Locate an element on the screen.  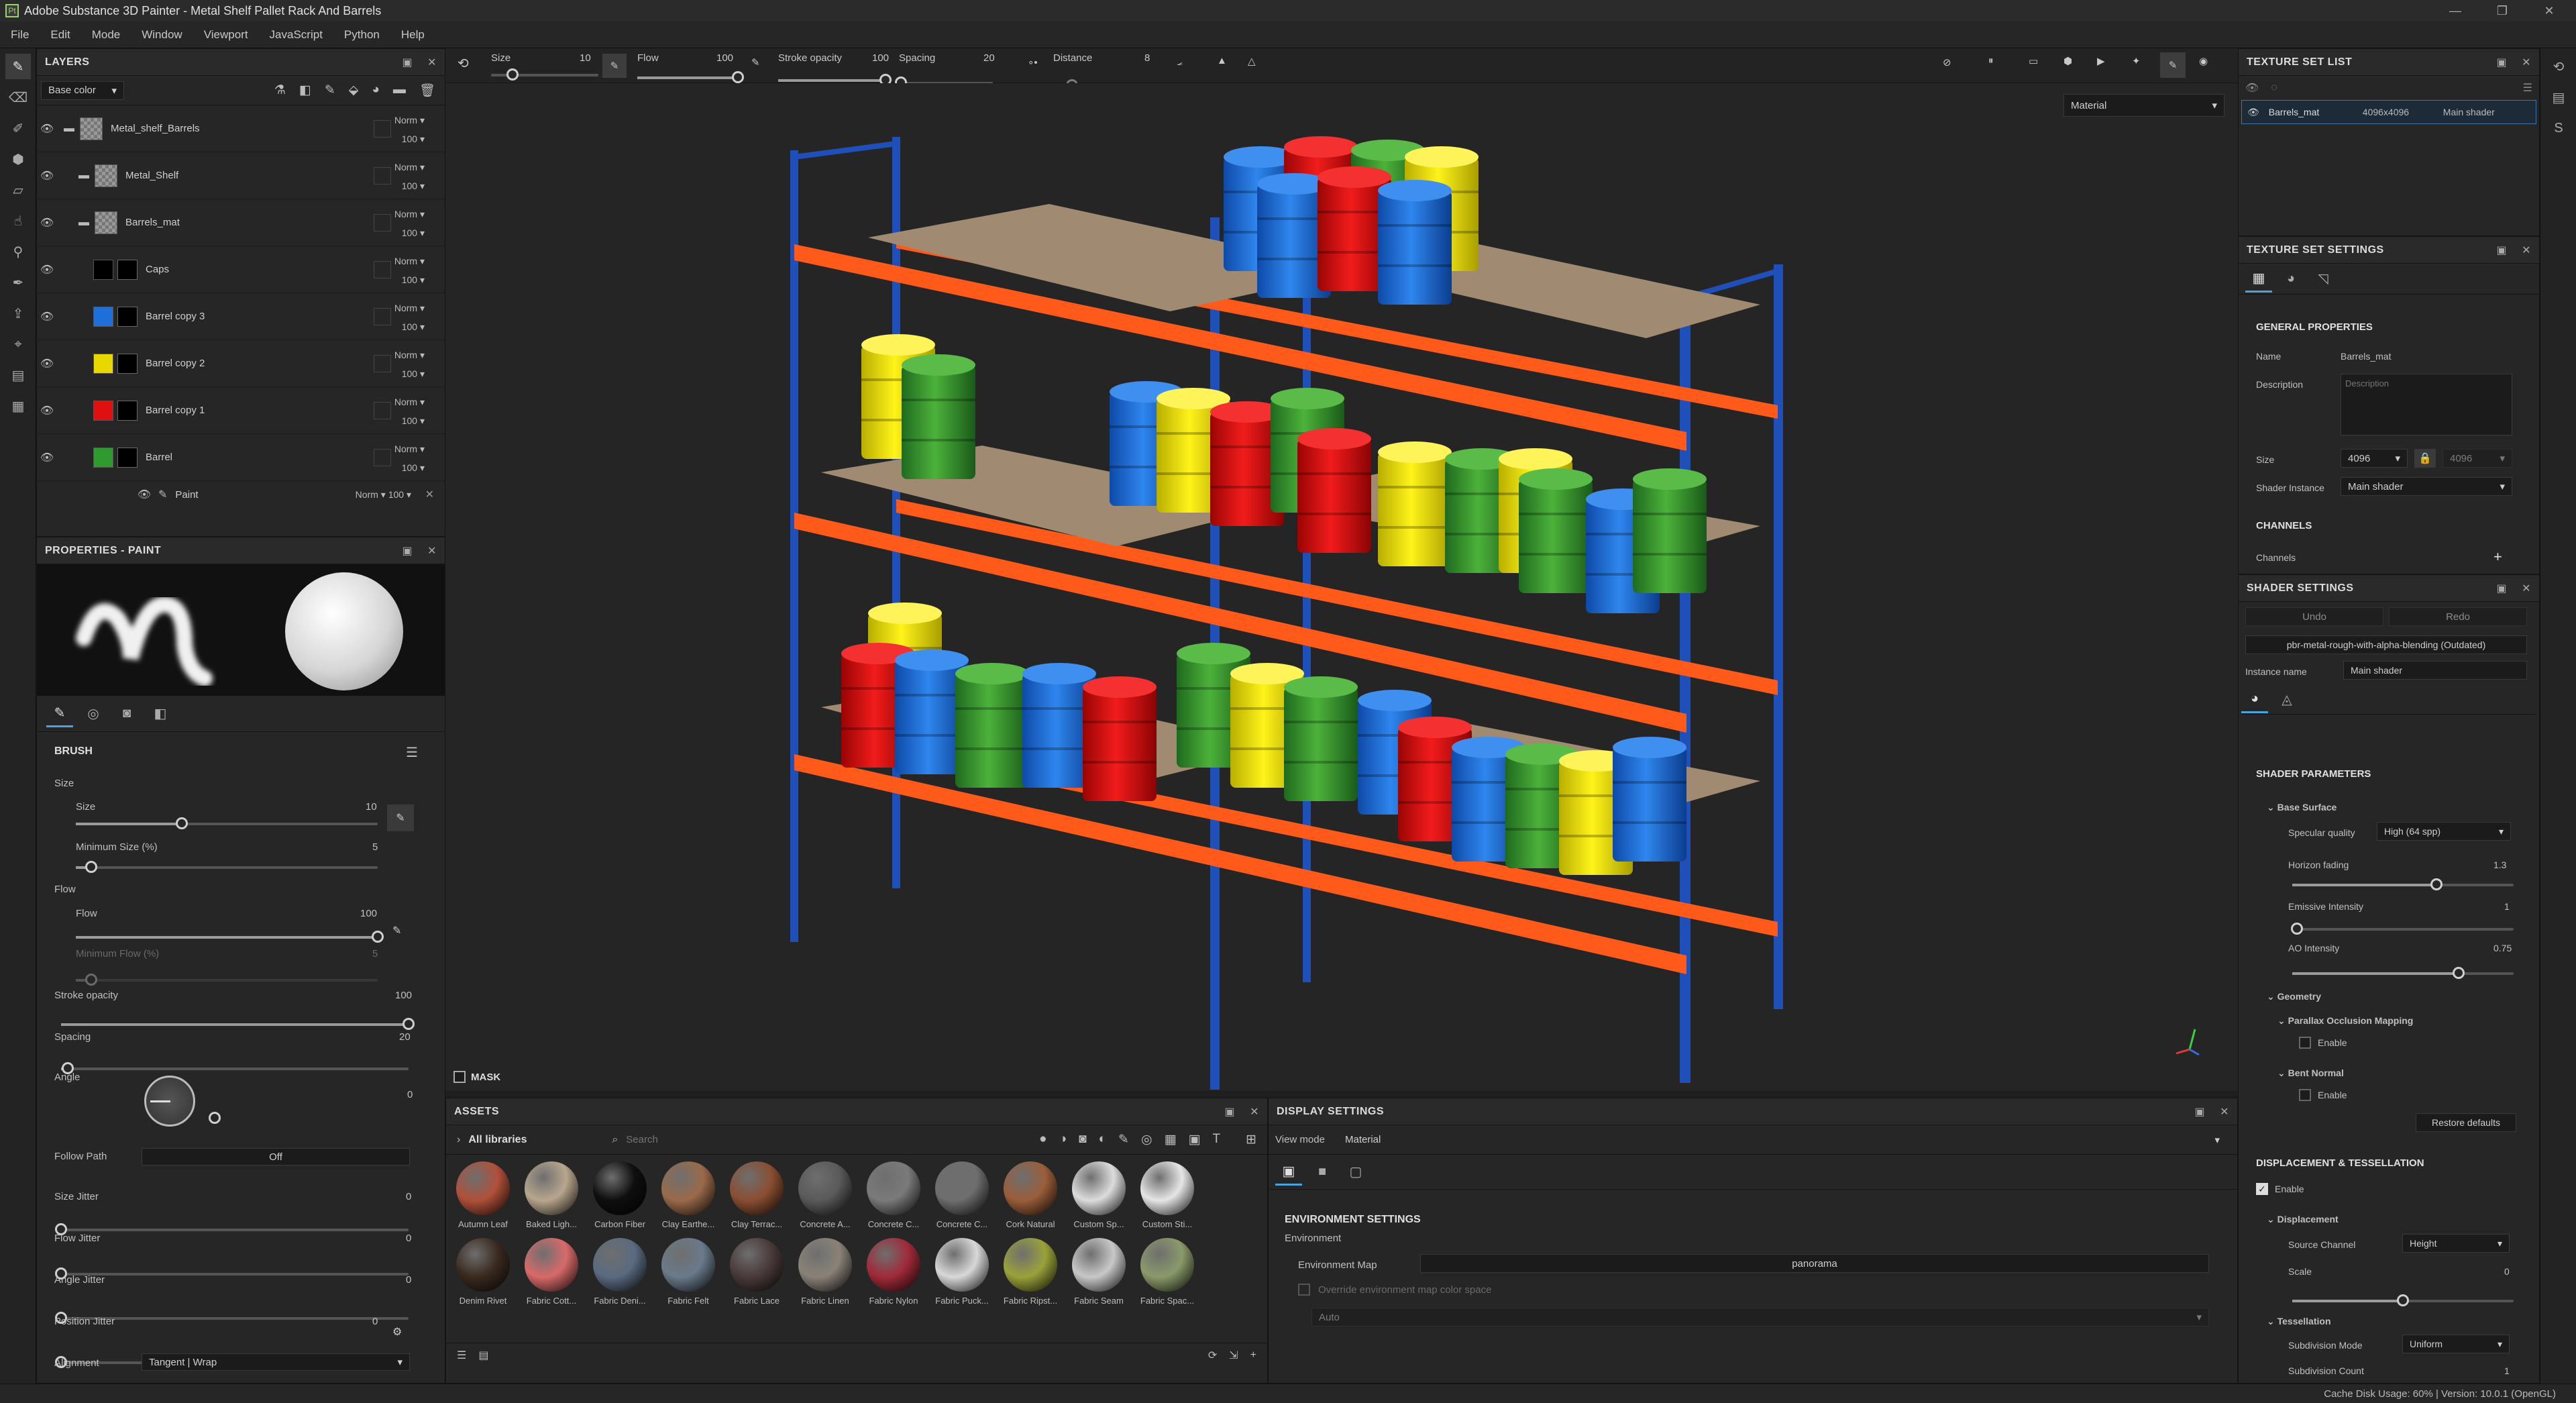
close-window-icon: ✕ is located at coordinates (2549, 11).